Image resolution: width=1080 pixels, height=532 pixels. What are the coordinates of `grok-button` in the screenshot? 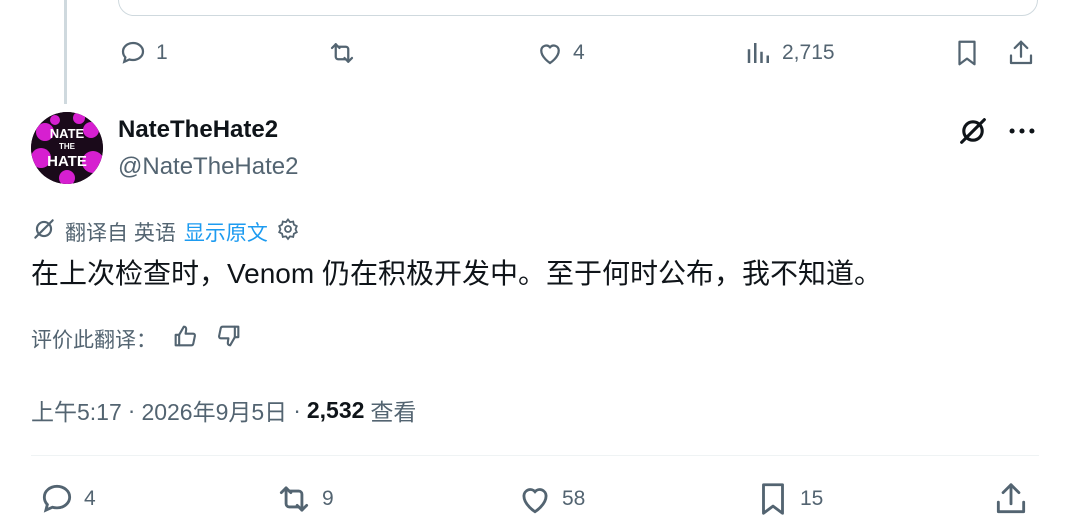 It's located at (973, 133).